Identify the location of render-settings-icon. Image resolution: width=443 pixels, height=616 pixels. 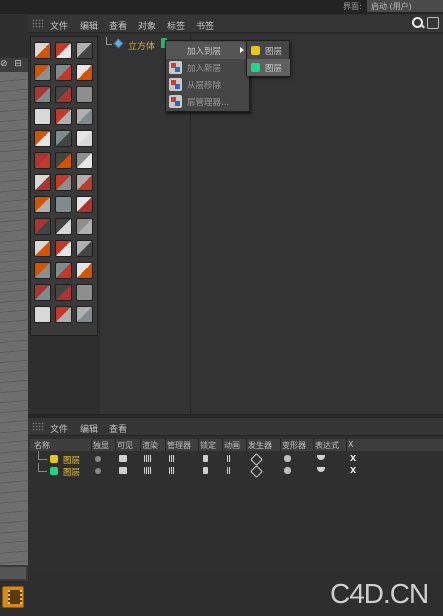
(13, 597).